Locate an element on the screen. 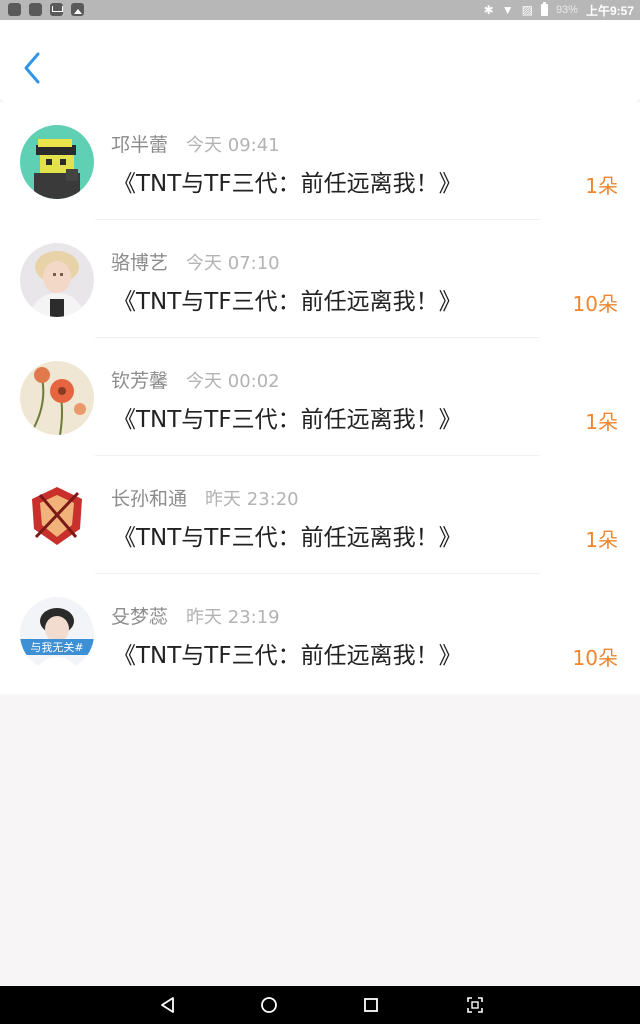  list-item: 钦芳馨 今天 00:02 《TNT与TF三代：前任远离我！》 1朵 is located at coordinates (320, 397).